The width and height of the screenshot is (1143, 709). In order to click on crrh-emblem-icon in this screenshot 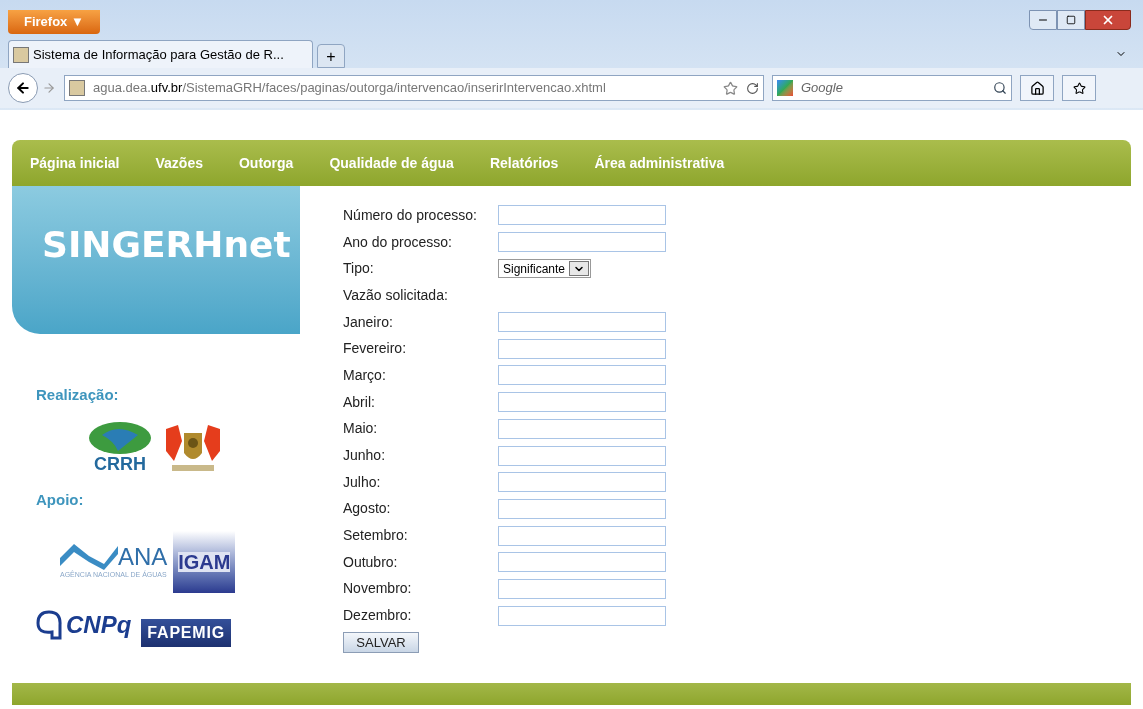, I will do `click(120, 437)`.